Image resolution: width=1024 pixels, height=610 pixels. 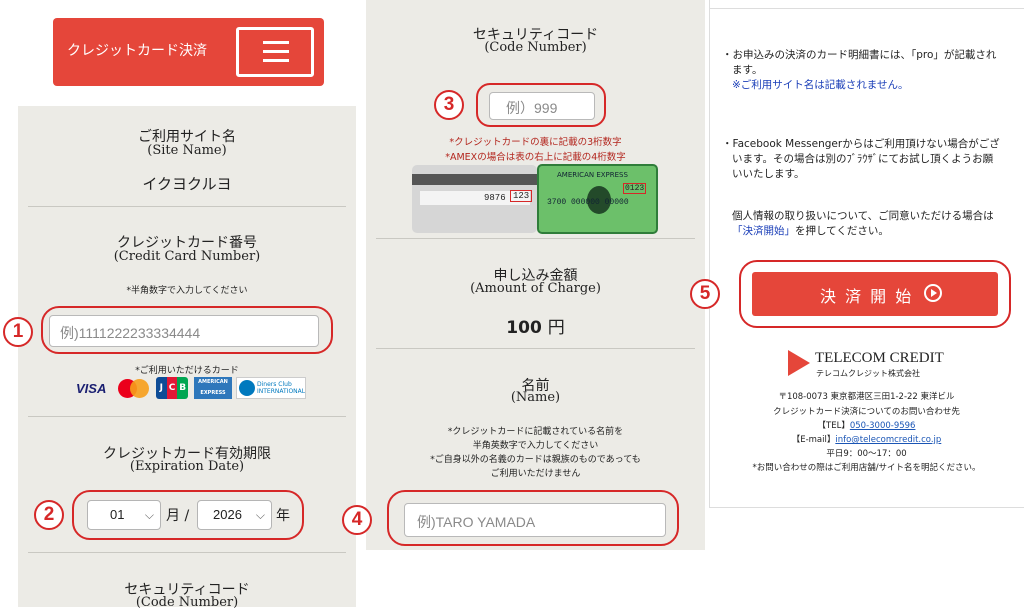 What do you see at coordinates (476, 522) in the screenshot?
I see `name-placeholder: 例)TARO YAMADA` at bounding box center [476, 522].